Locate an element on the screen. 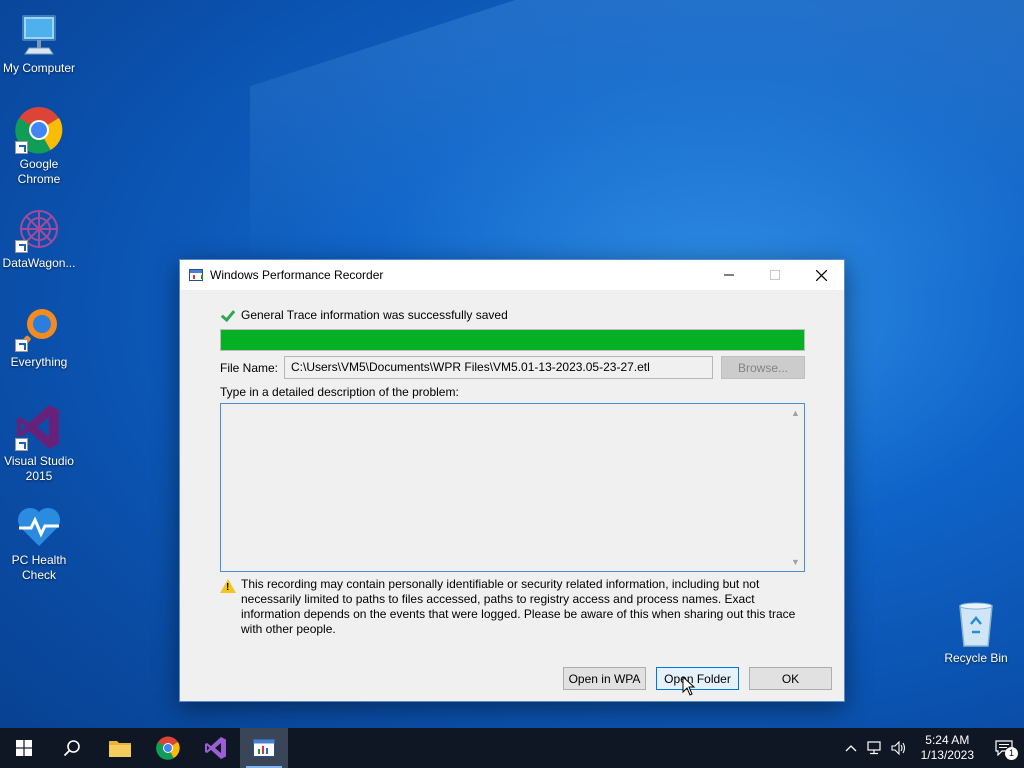 The width and height of the screenshot is (1024, 768). start-button is located at coordinates (24, 748).